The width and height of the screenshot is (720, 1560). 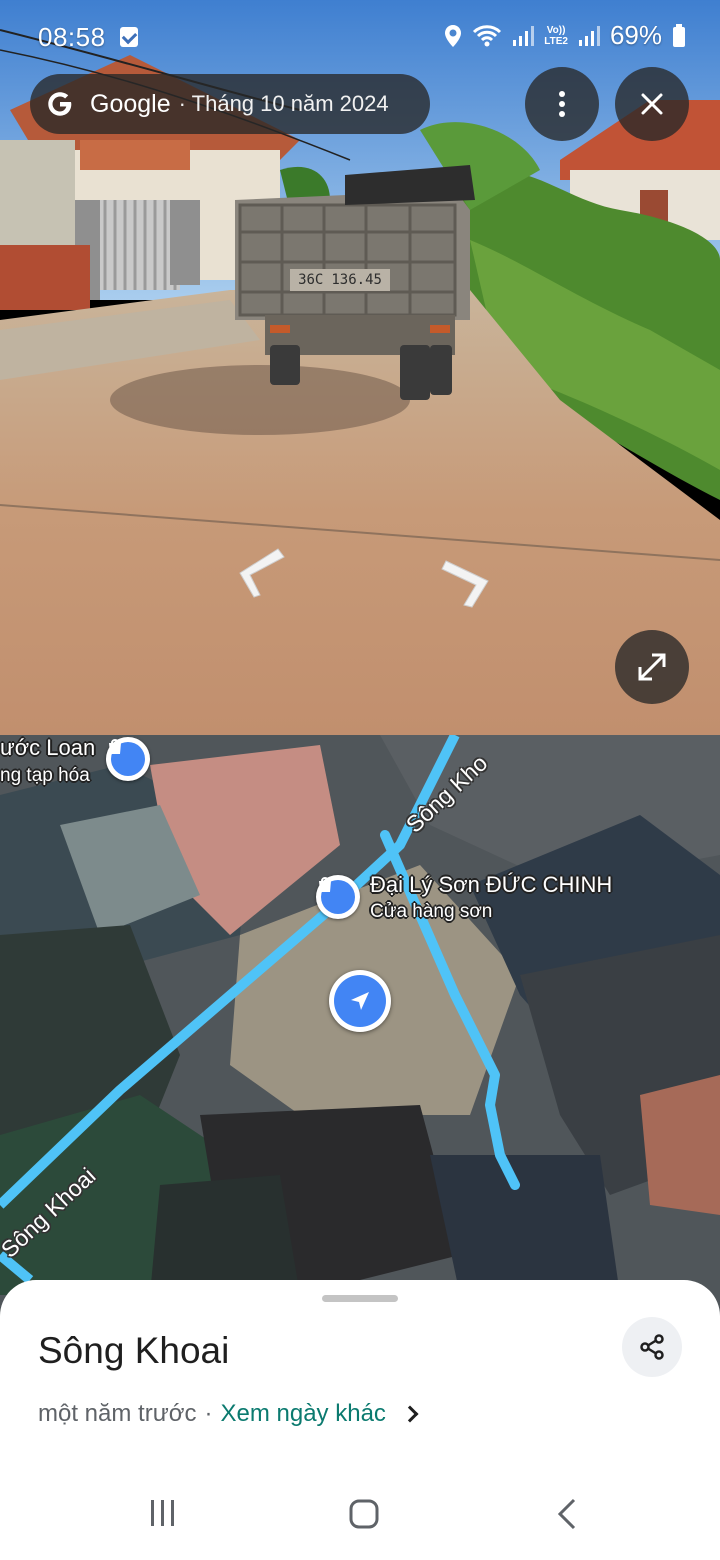 What do you see at coordinates (556, 41) in the screenshot?
I see `lte-label: LTE2` at bounding box center [556, 41].